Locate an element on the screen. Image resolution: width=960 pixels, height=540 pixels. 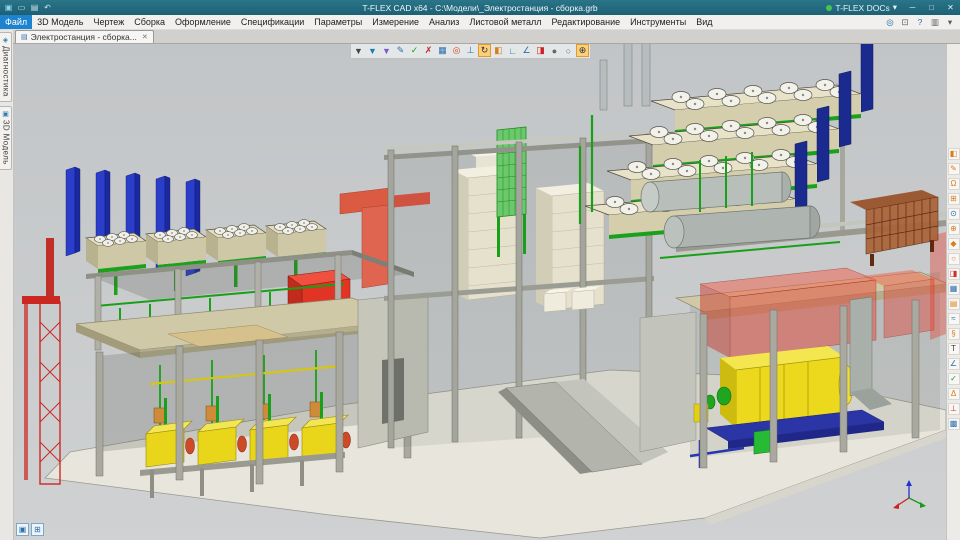
wireframe-mode-icon: ○ is located at coordinates (568, 50).